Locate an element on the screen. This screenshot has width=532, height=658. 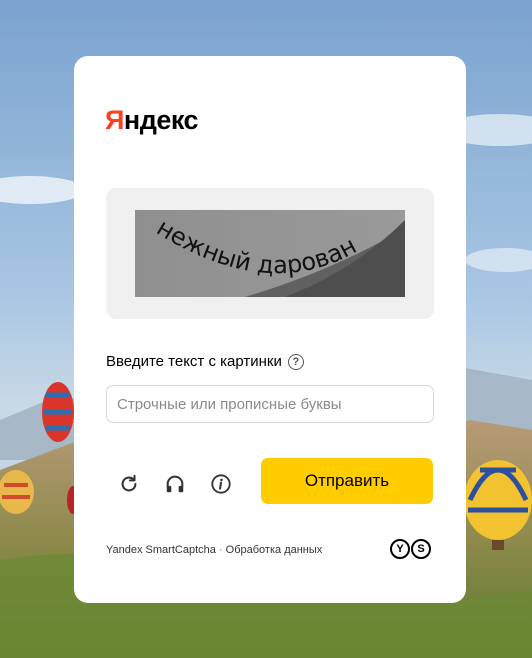
help-icon: ? is located at coordinates (295, 362).